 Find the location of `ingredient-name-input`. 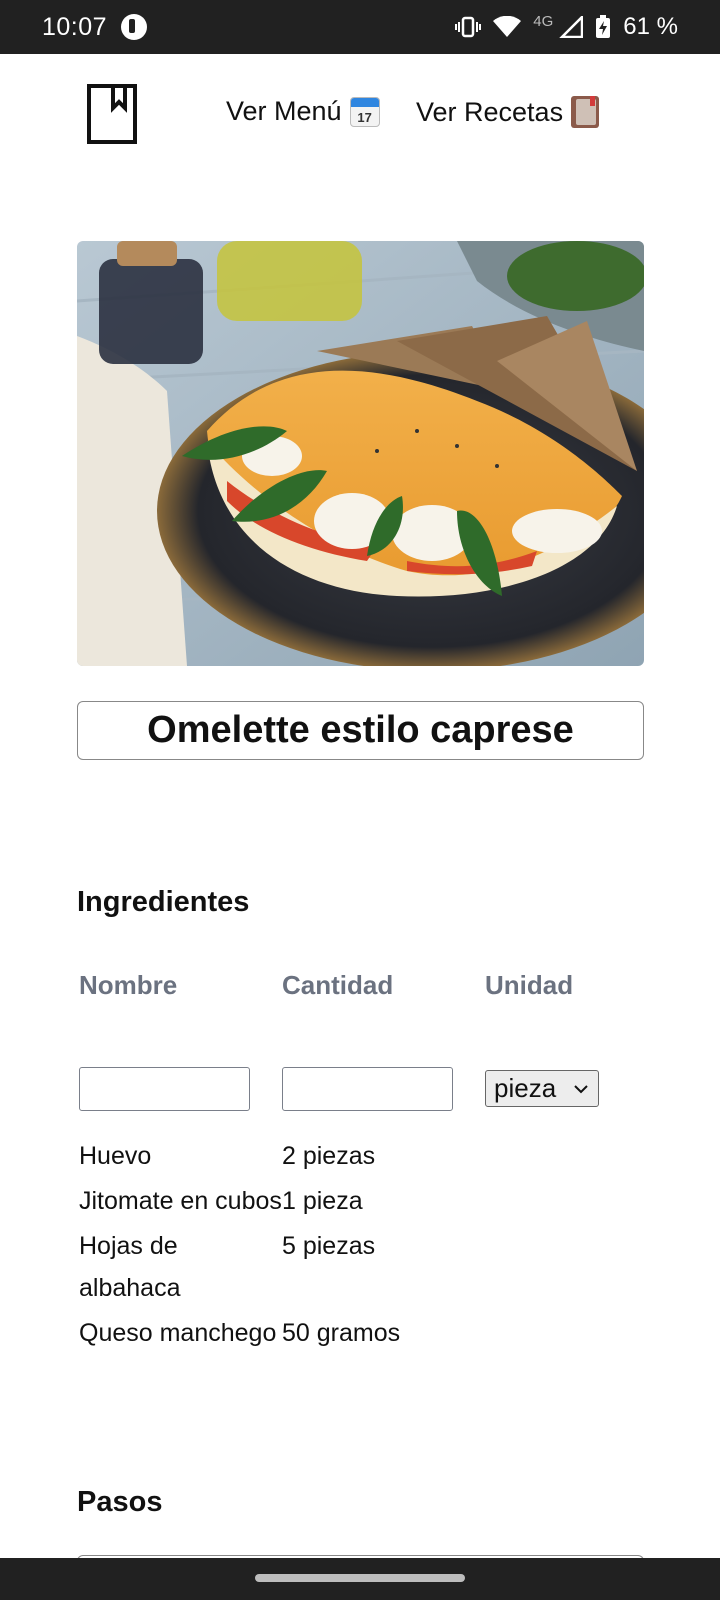

ingredient-name-input is located at coordinates (164, 1089).